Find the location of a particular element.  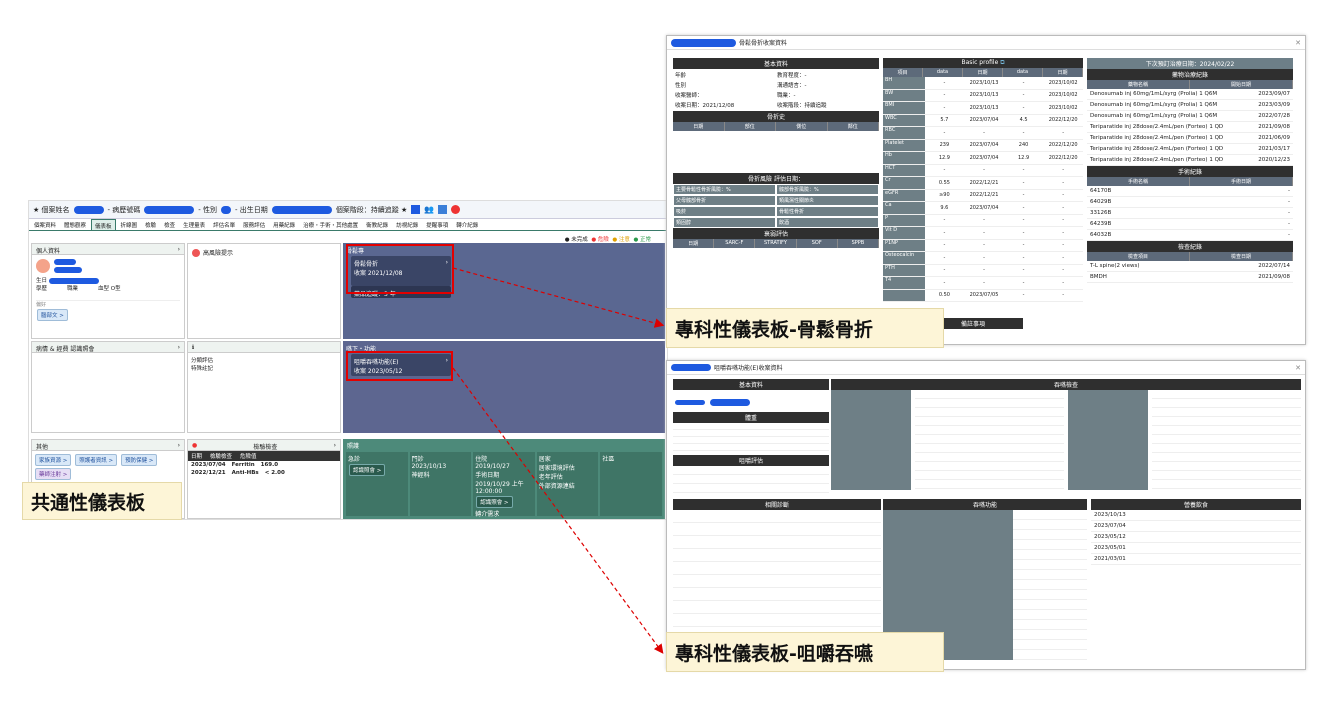

connector-arrows is located at coordinates (558, 460).